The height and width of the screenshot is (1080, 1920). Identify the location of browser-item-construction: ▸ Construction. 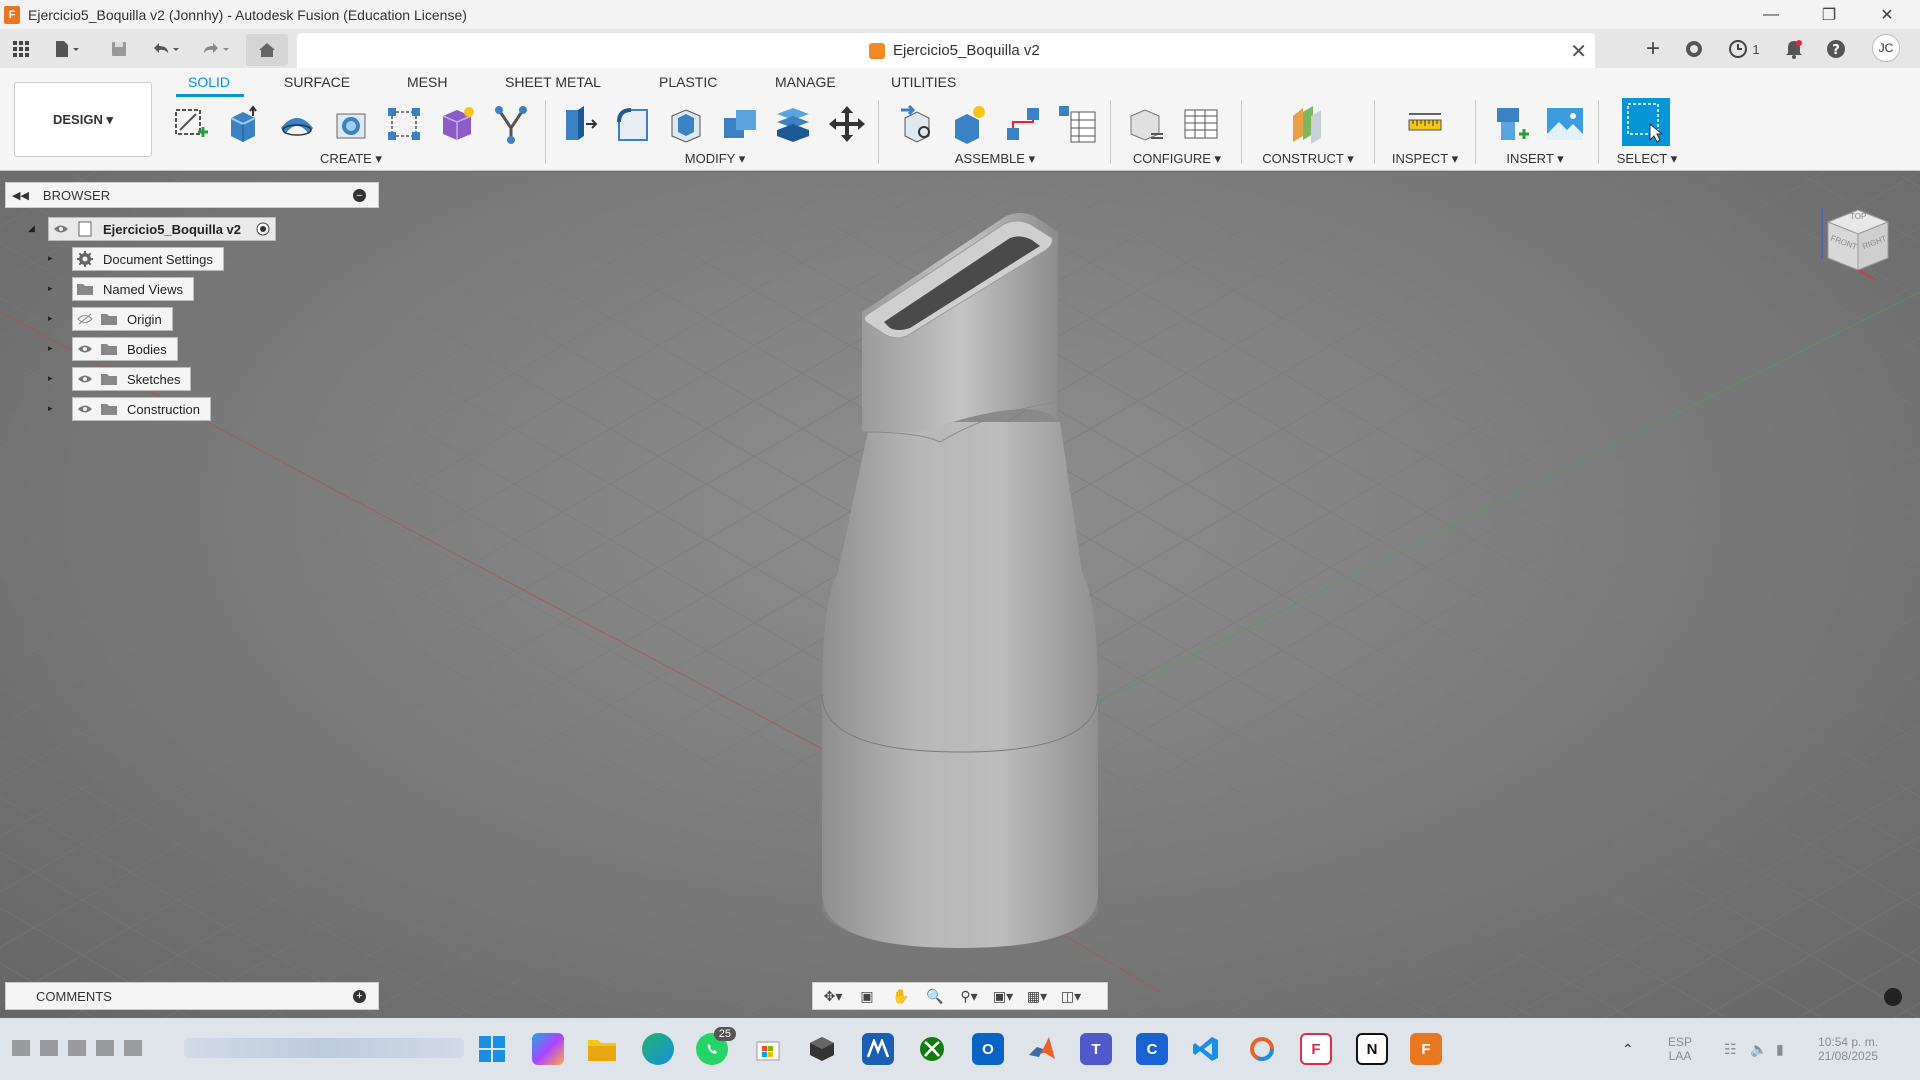
(129, 409).